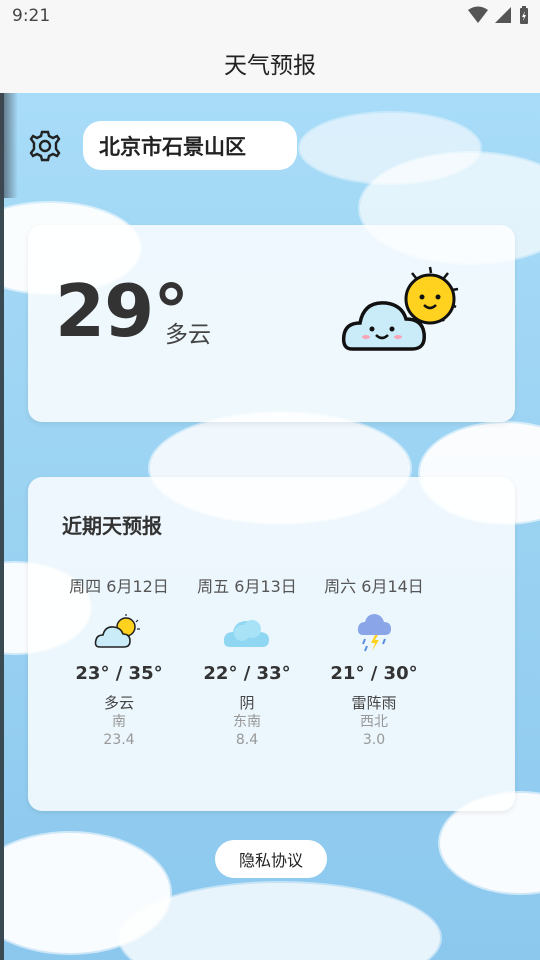 This screenshot has height=960, width=540. What do you see at coordinates (31, 16) in the screenshot?
I see `status-time: 9:21` at bounding box center [31, 16].